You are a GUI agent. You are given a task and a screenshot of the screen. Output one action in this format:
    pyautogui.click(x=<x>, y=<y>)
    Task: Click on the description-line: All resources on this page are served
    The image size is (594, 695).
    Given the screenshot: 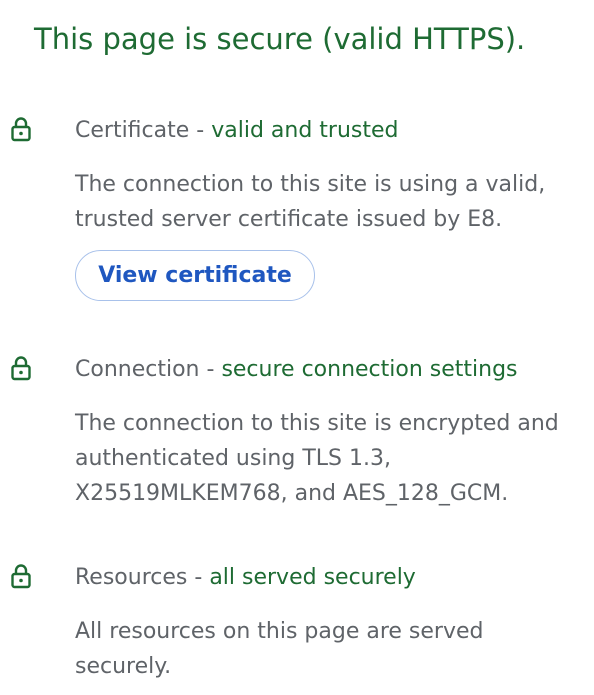 What is the action you would take?
    pyautogui.click(x=279, y=631)
    